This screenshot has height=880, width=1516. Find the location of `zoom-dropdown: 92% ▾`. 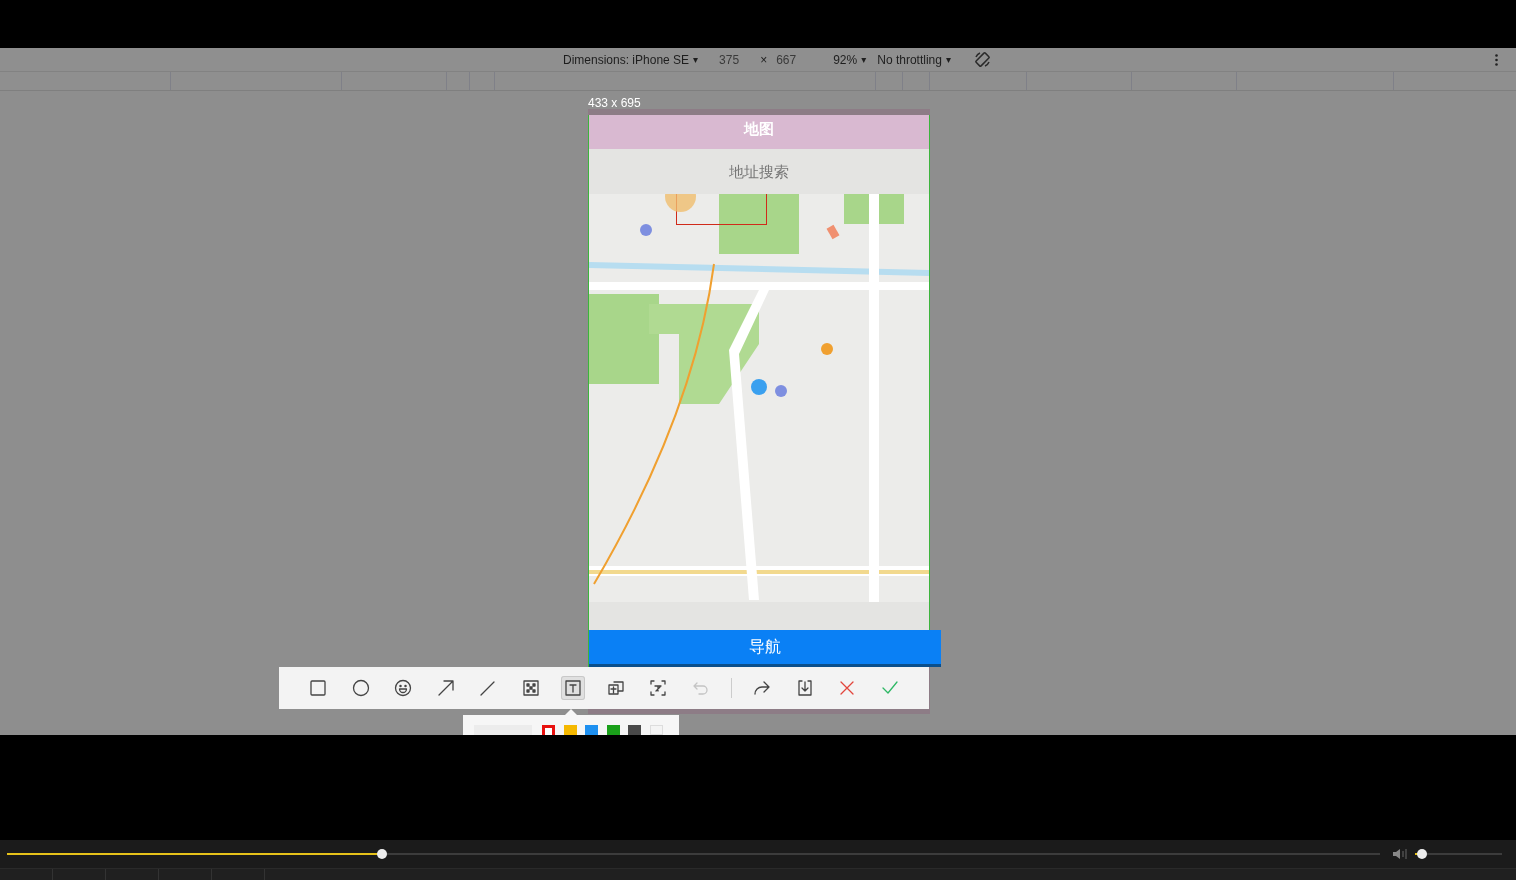

zoom-dropdown: 92% ▾ is located at coordinates (850, 59).